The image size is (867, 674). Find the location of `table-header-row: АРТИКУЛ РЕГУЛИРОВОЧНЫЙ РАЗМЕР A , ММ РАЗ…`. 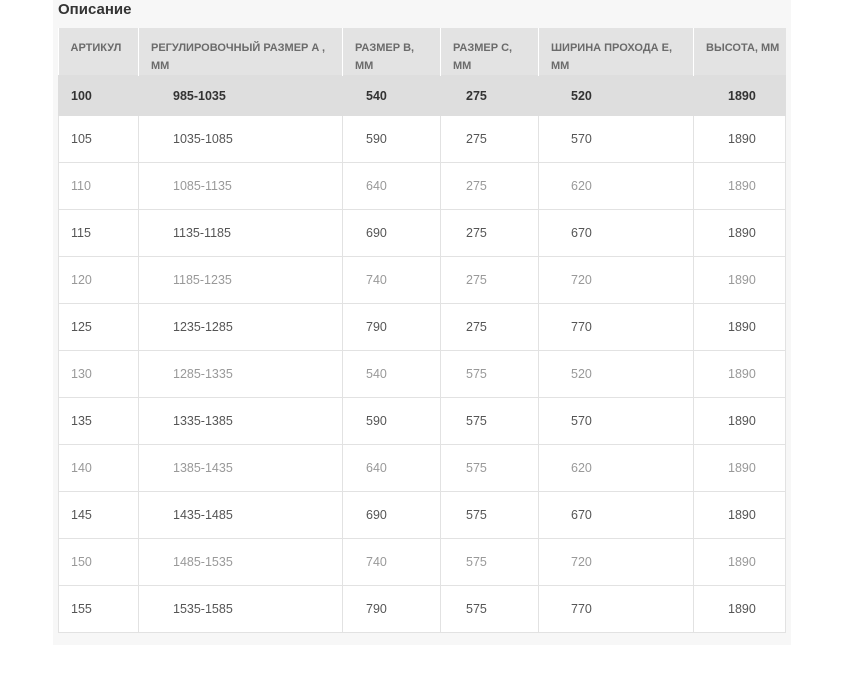

table-header-row: АРТИКУЛ РЕГУЛИРОВОЧНЫЙ РАЗМЕР A , ММ РАЗ… is located at coordinates (422, 52).